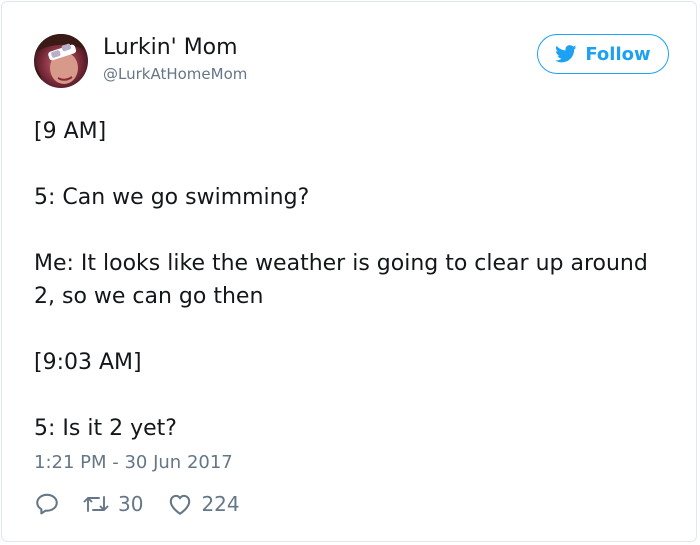  Describe the element at coordinates (566, 54) in the screenshot. I see `twitter-bird-icon` at that location.